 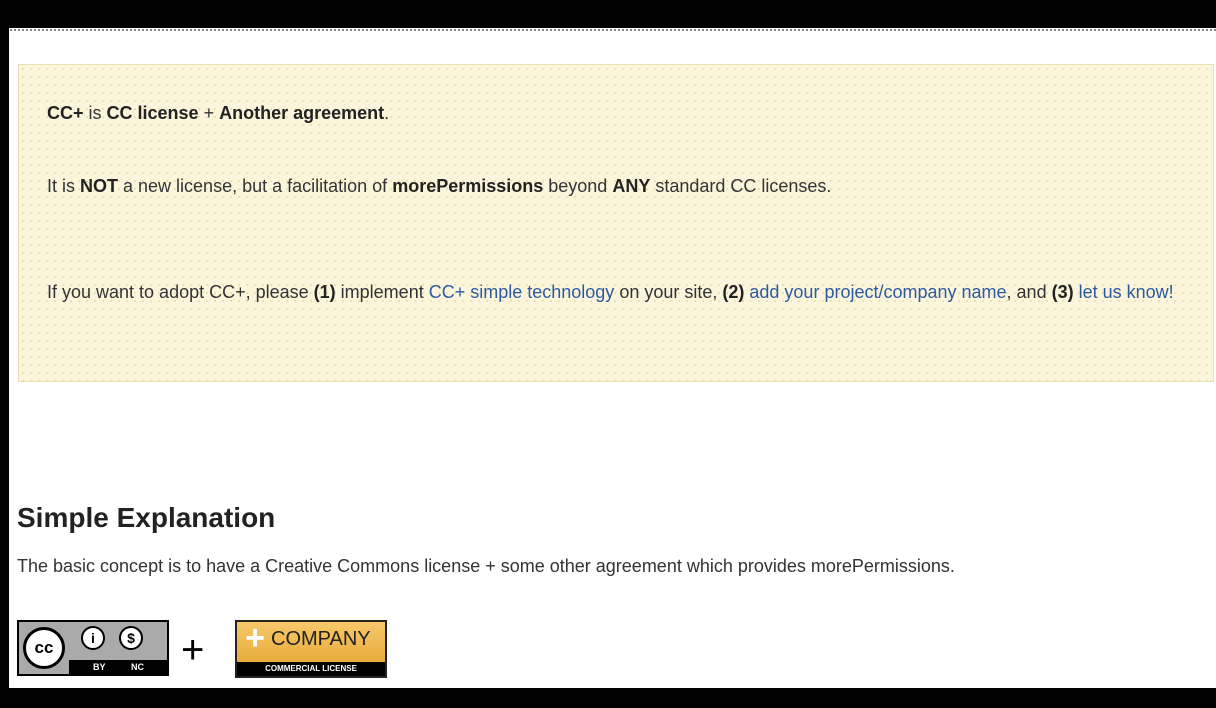 What do you see at coordinates (99, 186) in the screenshot?
I see `not-emphasis: NOT` at bounding box center [99, 186].